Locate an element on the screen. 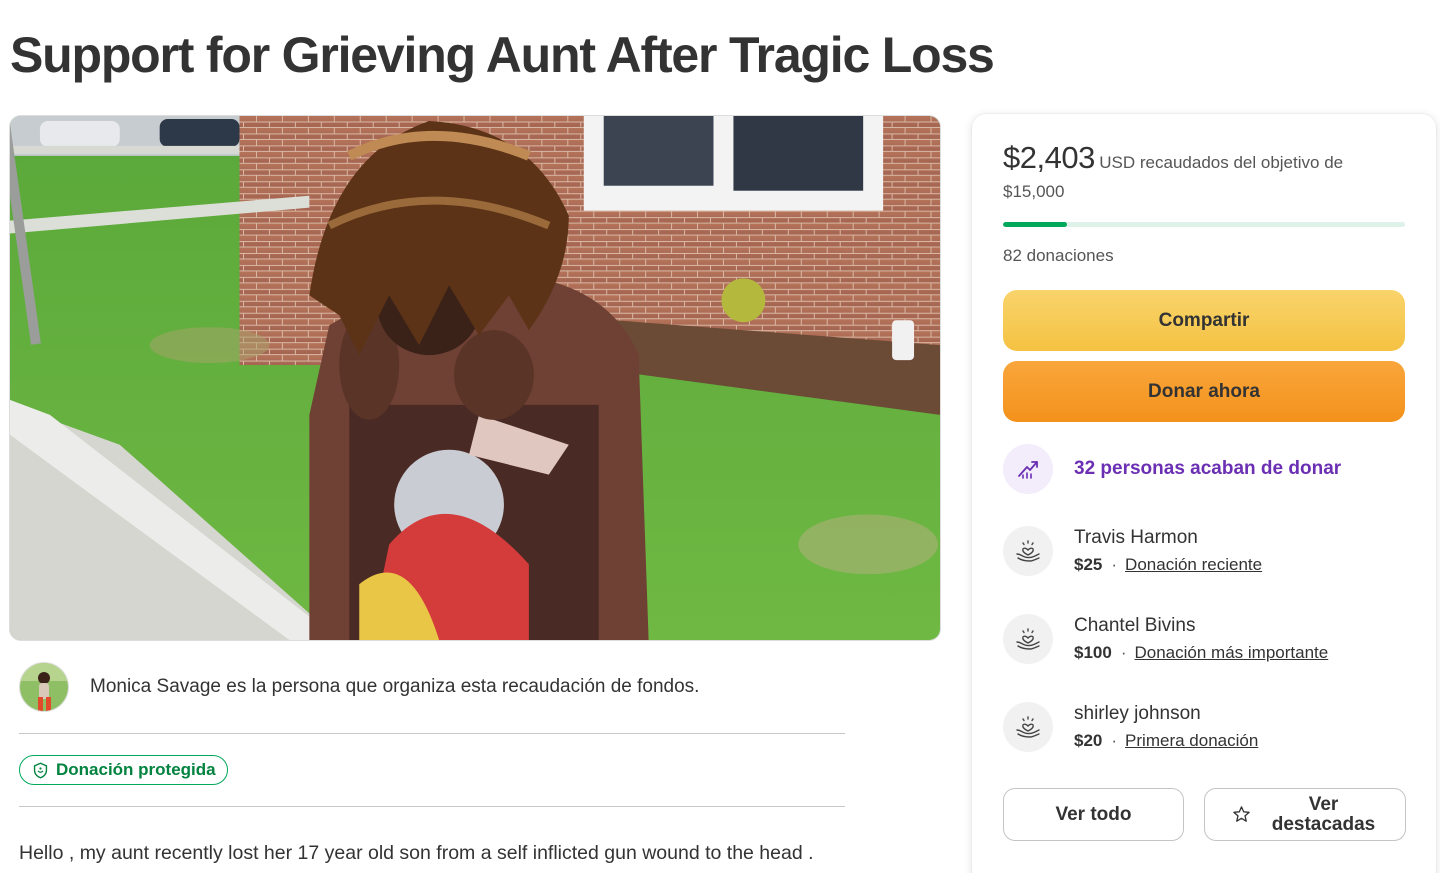  see-top-donations-label: Ver destacadas is located at coordinates (1323, 814).